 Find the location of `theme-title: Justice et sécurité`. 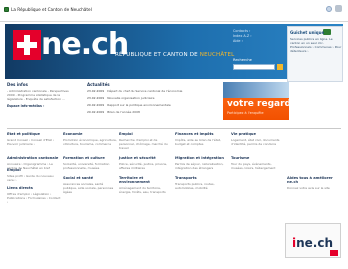

theme-title: Justice et sécurité is located at coordinates (146, 158).